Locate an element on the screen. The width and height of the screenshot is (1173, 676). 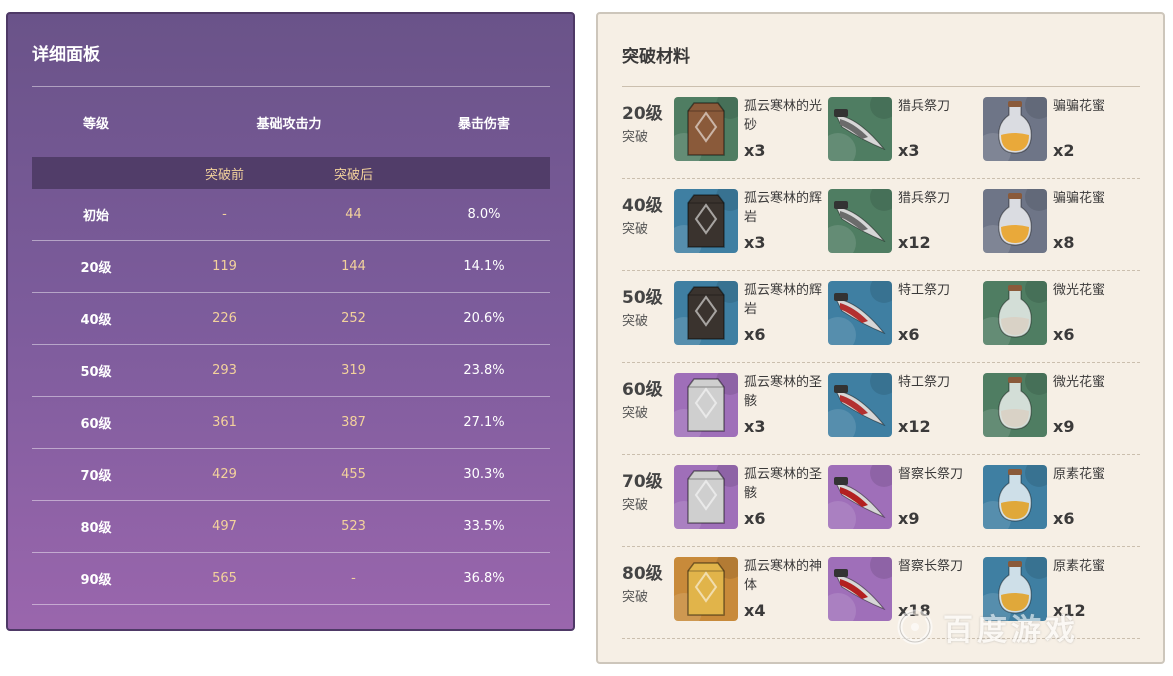
ascension-level: 20级 is located at coordinates (642, 114).